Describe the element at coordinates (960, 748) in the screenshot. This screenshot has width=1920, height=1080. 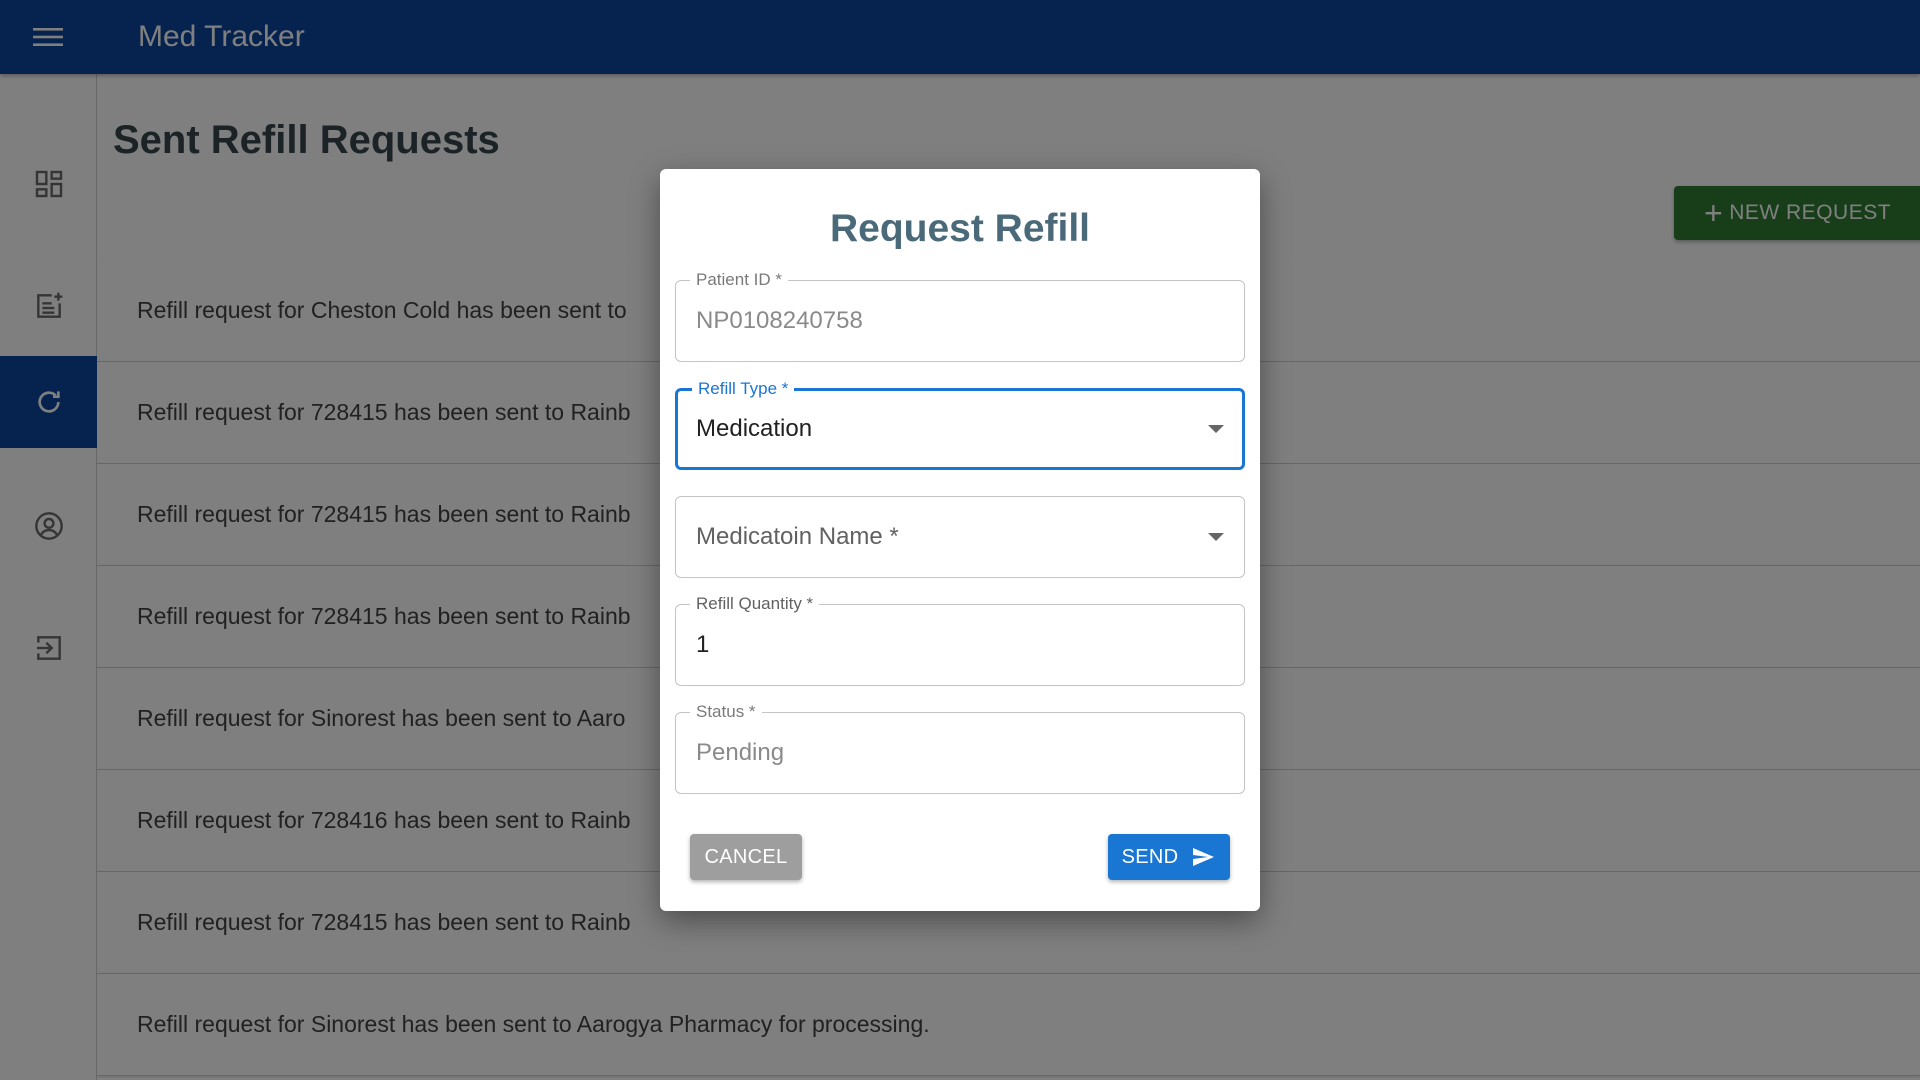
I see `status-field: Status * Pending` at that location.